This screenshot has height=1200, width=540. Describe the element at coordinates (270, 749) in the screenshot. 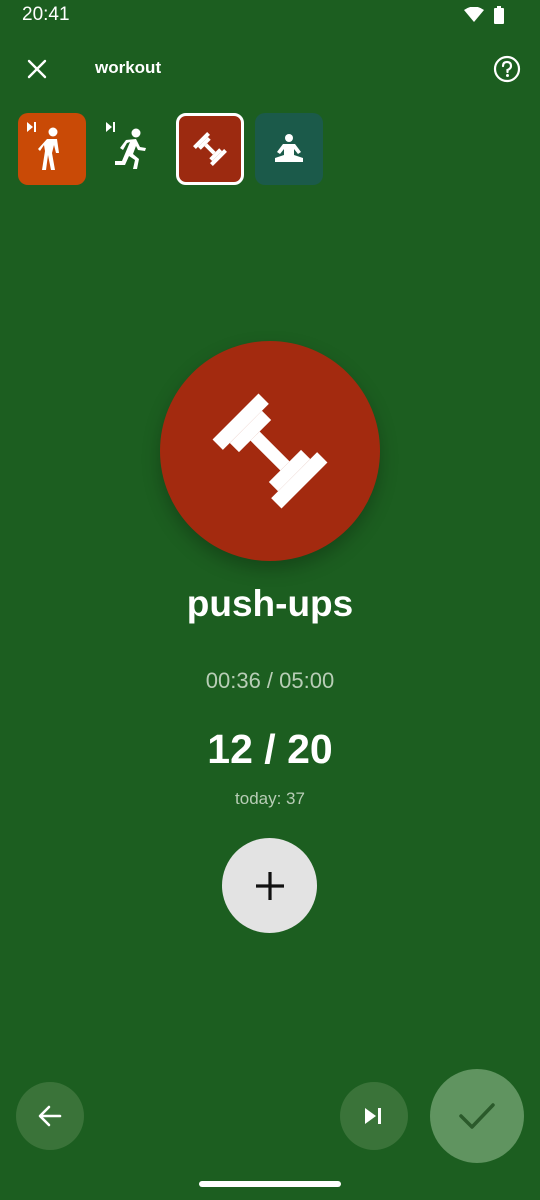

I see `rep-counter: 12 / 20` at that location.